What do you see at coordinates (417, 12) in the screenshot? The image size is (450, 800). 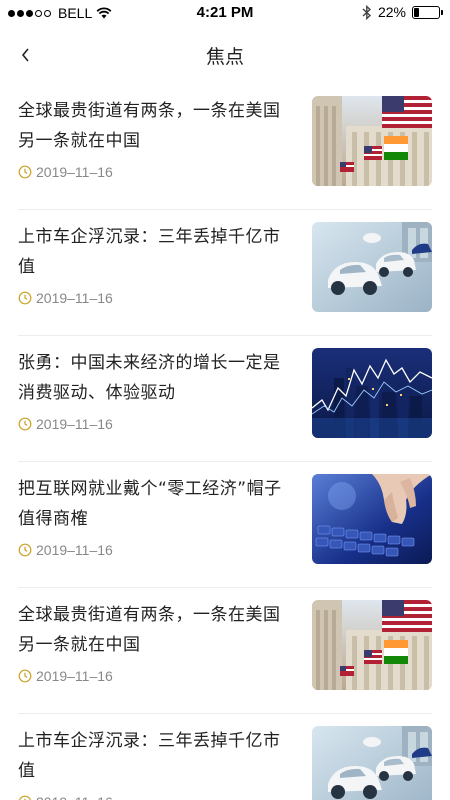 I see `battery-level` at bounding box center [417, 12].